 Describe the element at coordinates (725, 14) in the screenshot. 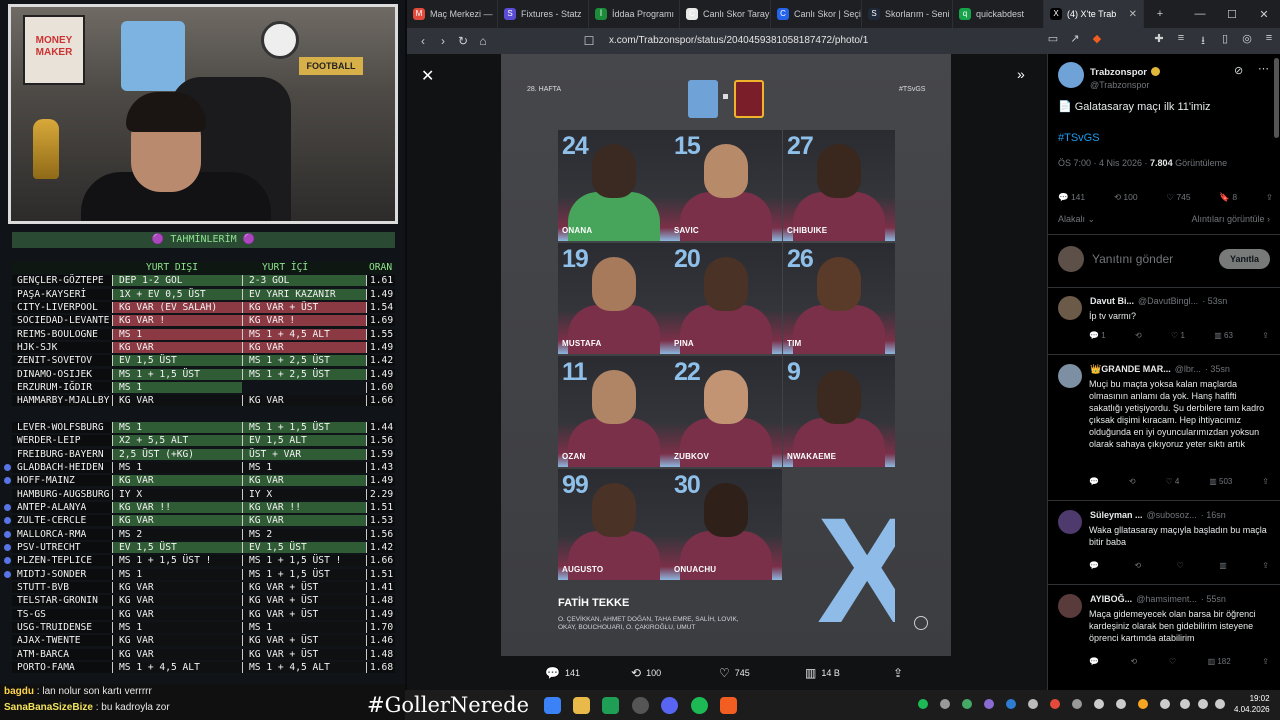

I see `browser-tab: C Canlı Skor Tarayı` at that location.